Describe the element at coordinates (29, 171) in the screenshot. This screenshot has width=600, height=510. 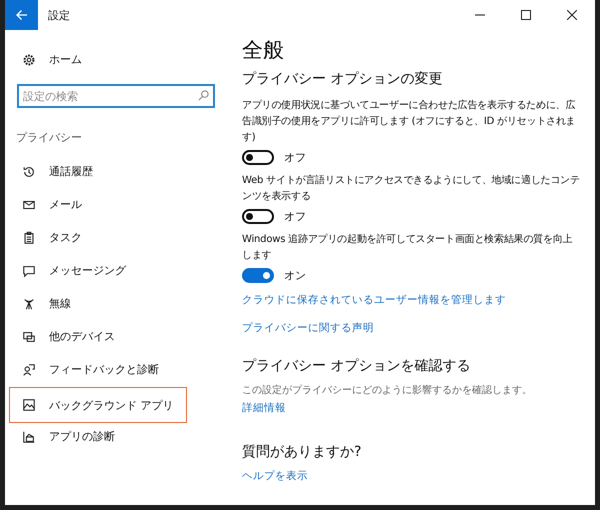
I see `history-icon` at that location.